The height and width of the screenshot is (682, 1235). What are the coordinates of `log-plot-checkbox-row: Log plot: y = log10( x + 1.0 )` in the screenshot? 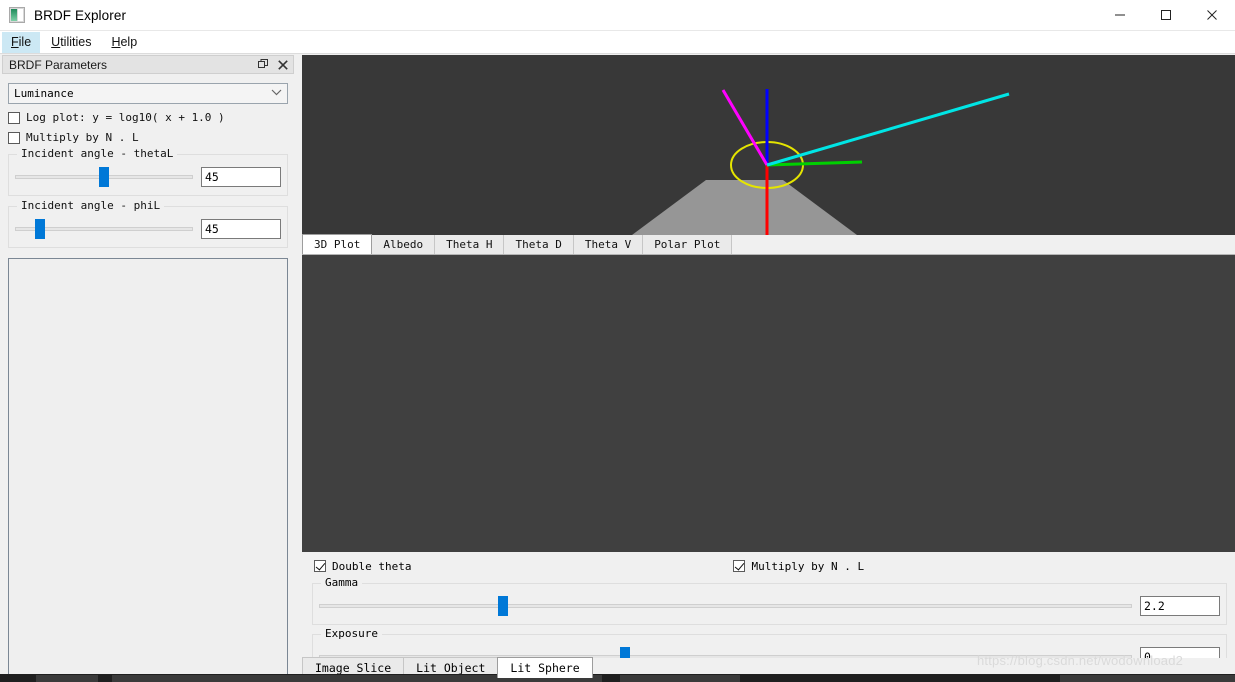 It's located at (152, 117).